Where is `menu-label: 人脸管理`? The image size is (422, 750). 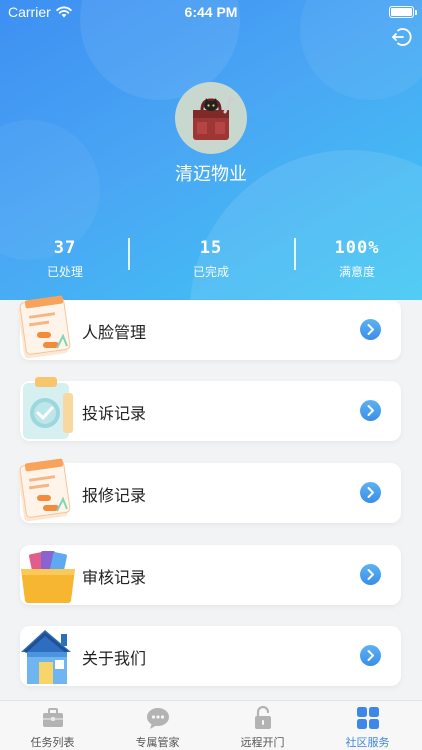
menu-label: 人脸管理 is located at coordinates (114, 332).